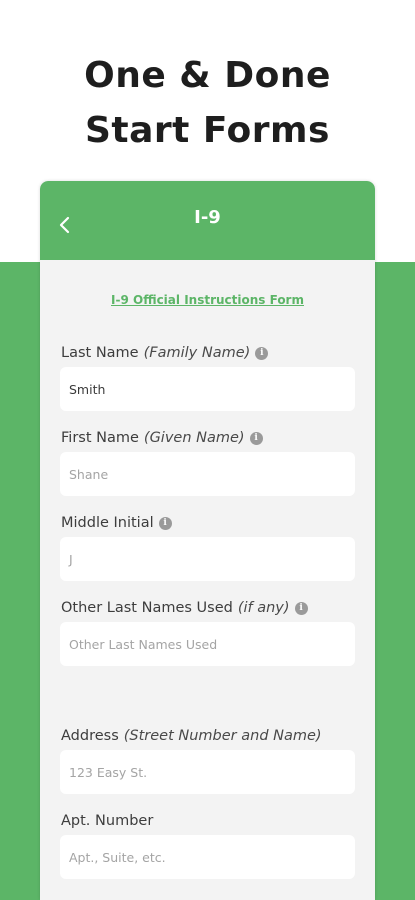 Image resolution: width=415 pixels, height=900 pixels. I want to click on field-label-text: Last Name, so click(100, 353).